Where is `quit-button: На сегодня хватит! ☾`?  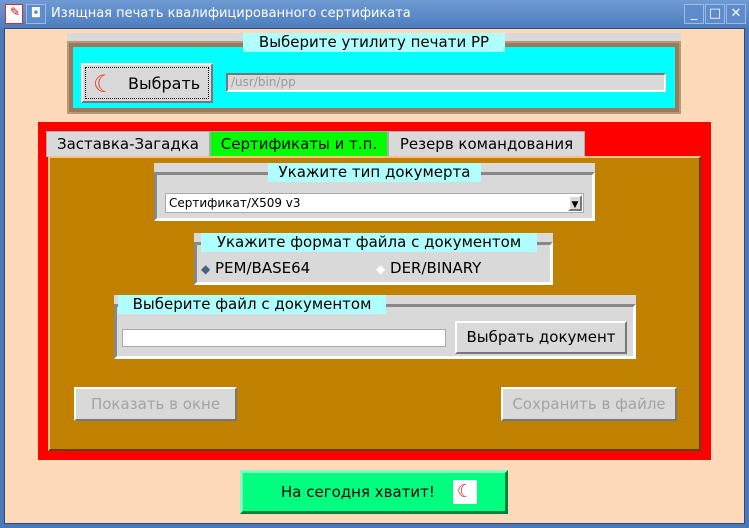 quit-button: На сегодня хватит! ☾ is located at coordinates (374, 492).